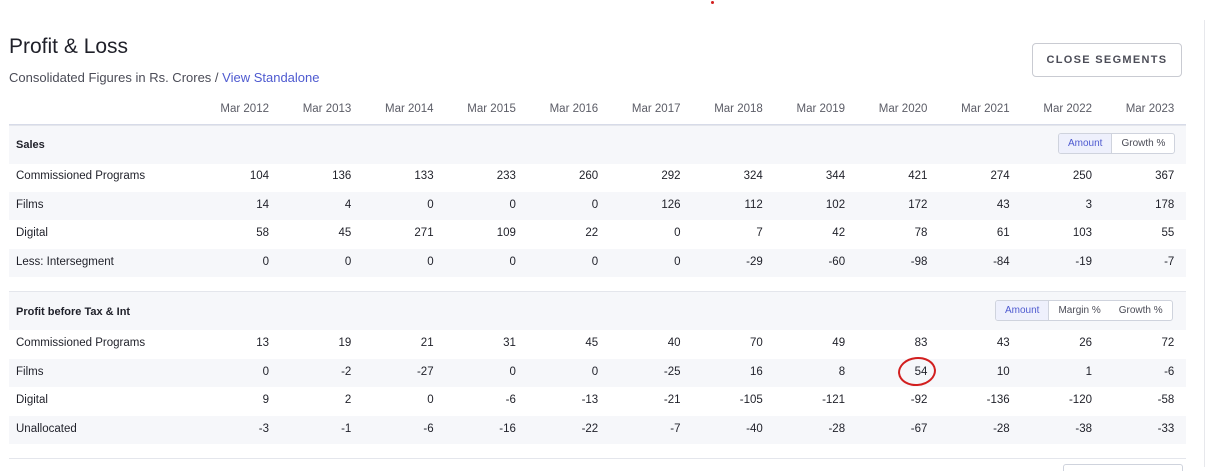 Image resolution: width=1207 pixels, height=471 pixels. What do you see at coordinates (46, 428) in the screenshot?
I see `row-label: Unallocated` at bounding box center [46, 428].